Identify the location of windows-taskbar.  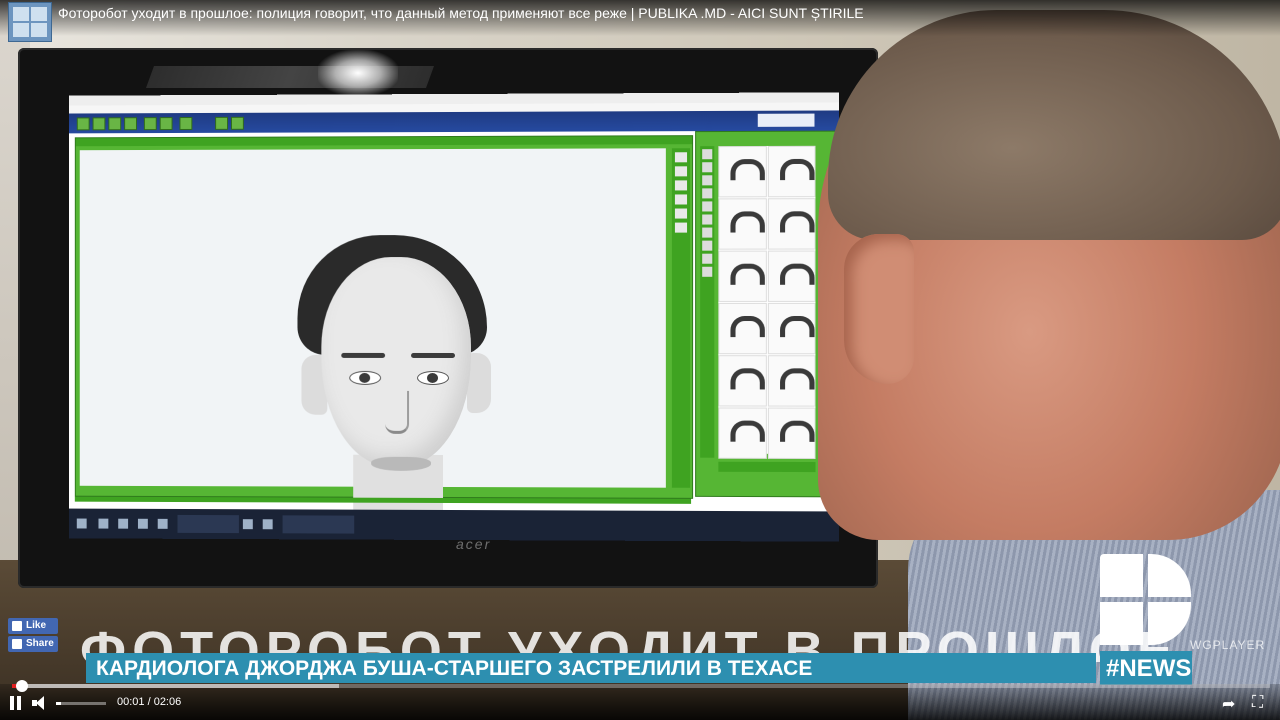
(454, 525).